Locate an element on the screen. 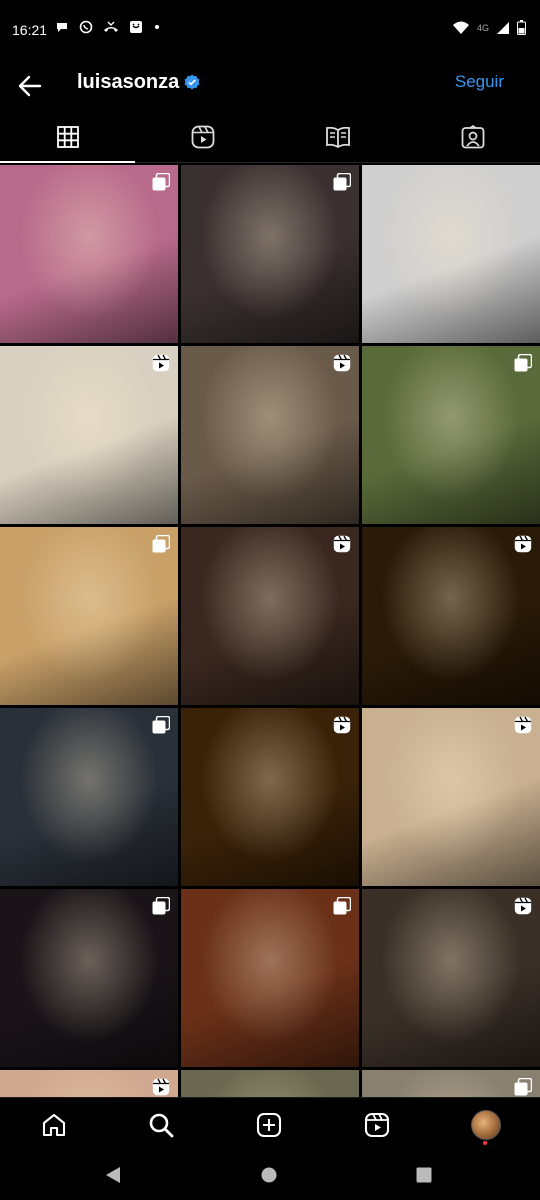 The image size is (540, 1200). tab-grid is located at coordinates (67, 137).